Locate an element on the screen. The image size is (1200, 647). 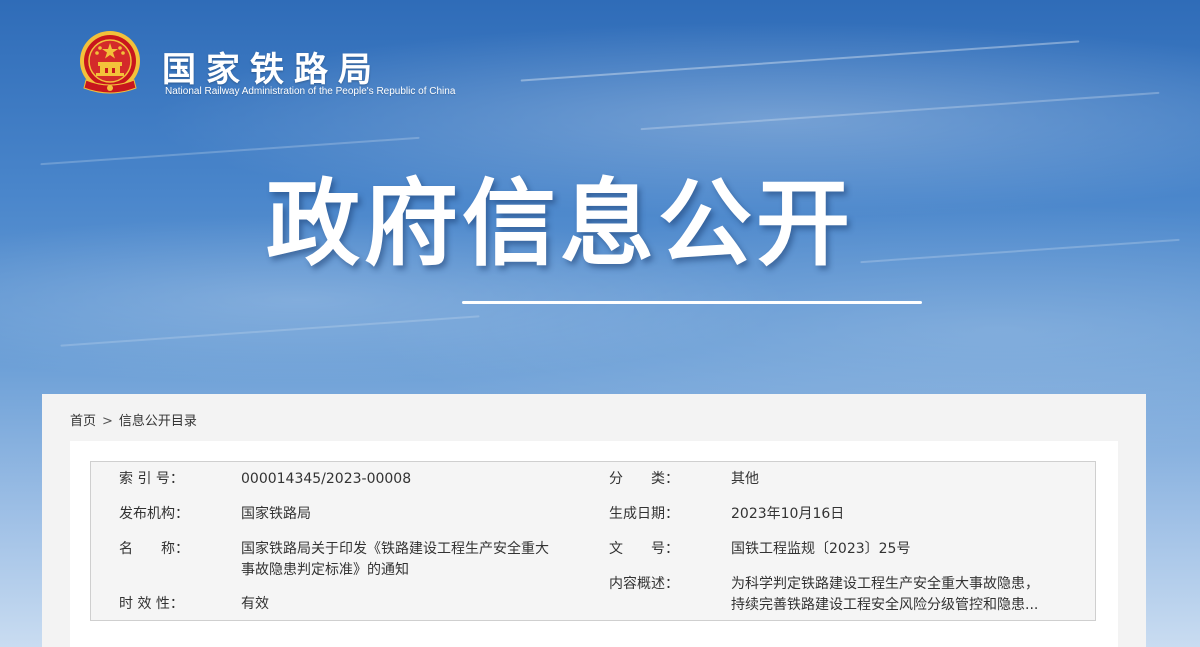
hero-underline is located at coordinates (692, 302).